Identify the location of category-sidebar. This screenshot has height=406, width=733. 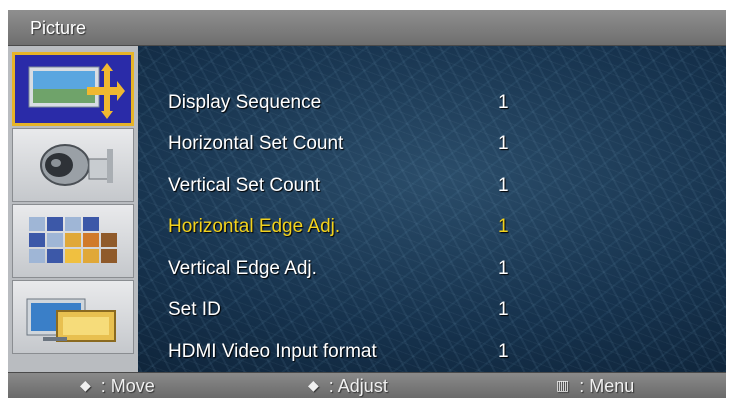
(73, 209).